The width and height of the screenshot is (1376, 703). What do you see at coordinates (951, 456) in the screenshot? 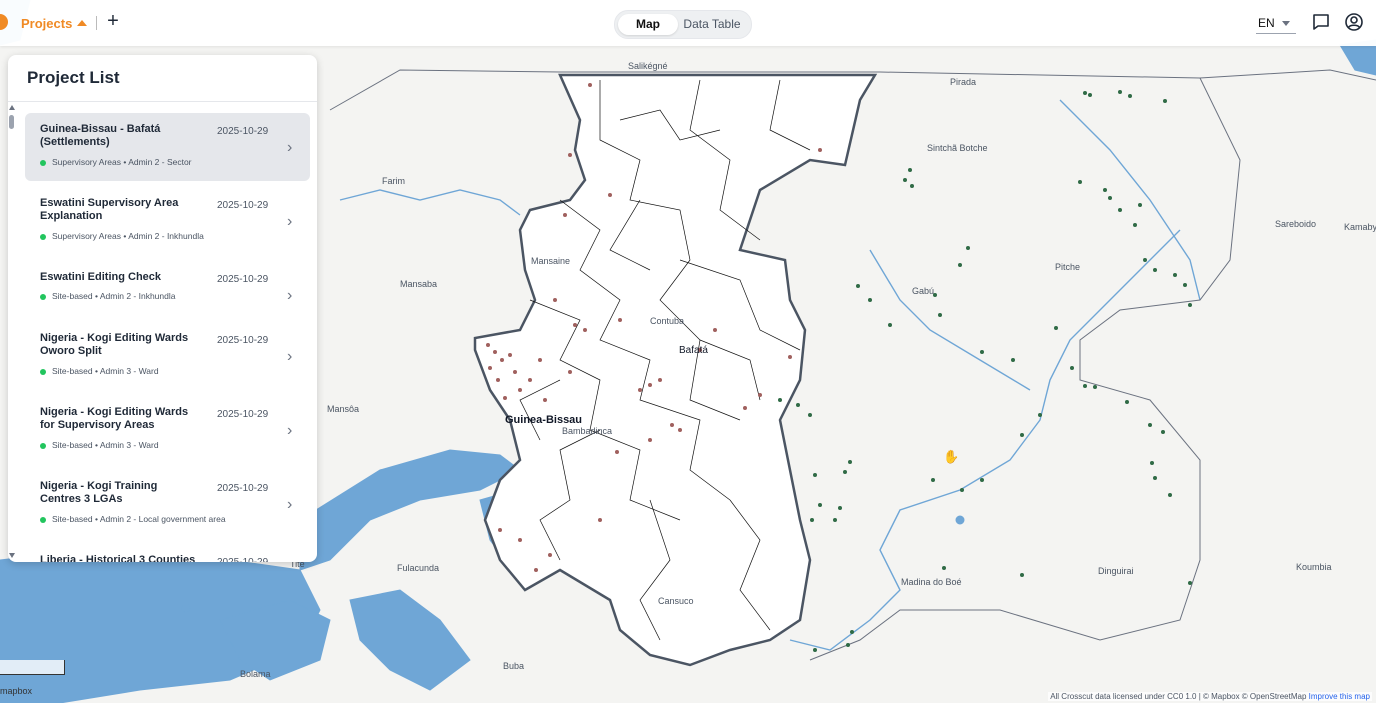
I see `hand-cursor-icon: ✋` at bounding box center [951, 456].